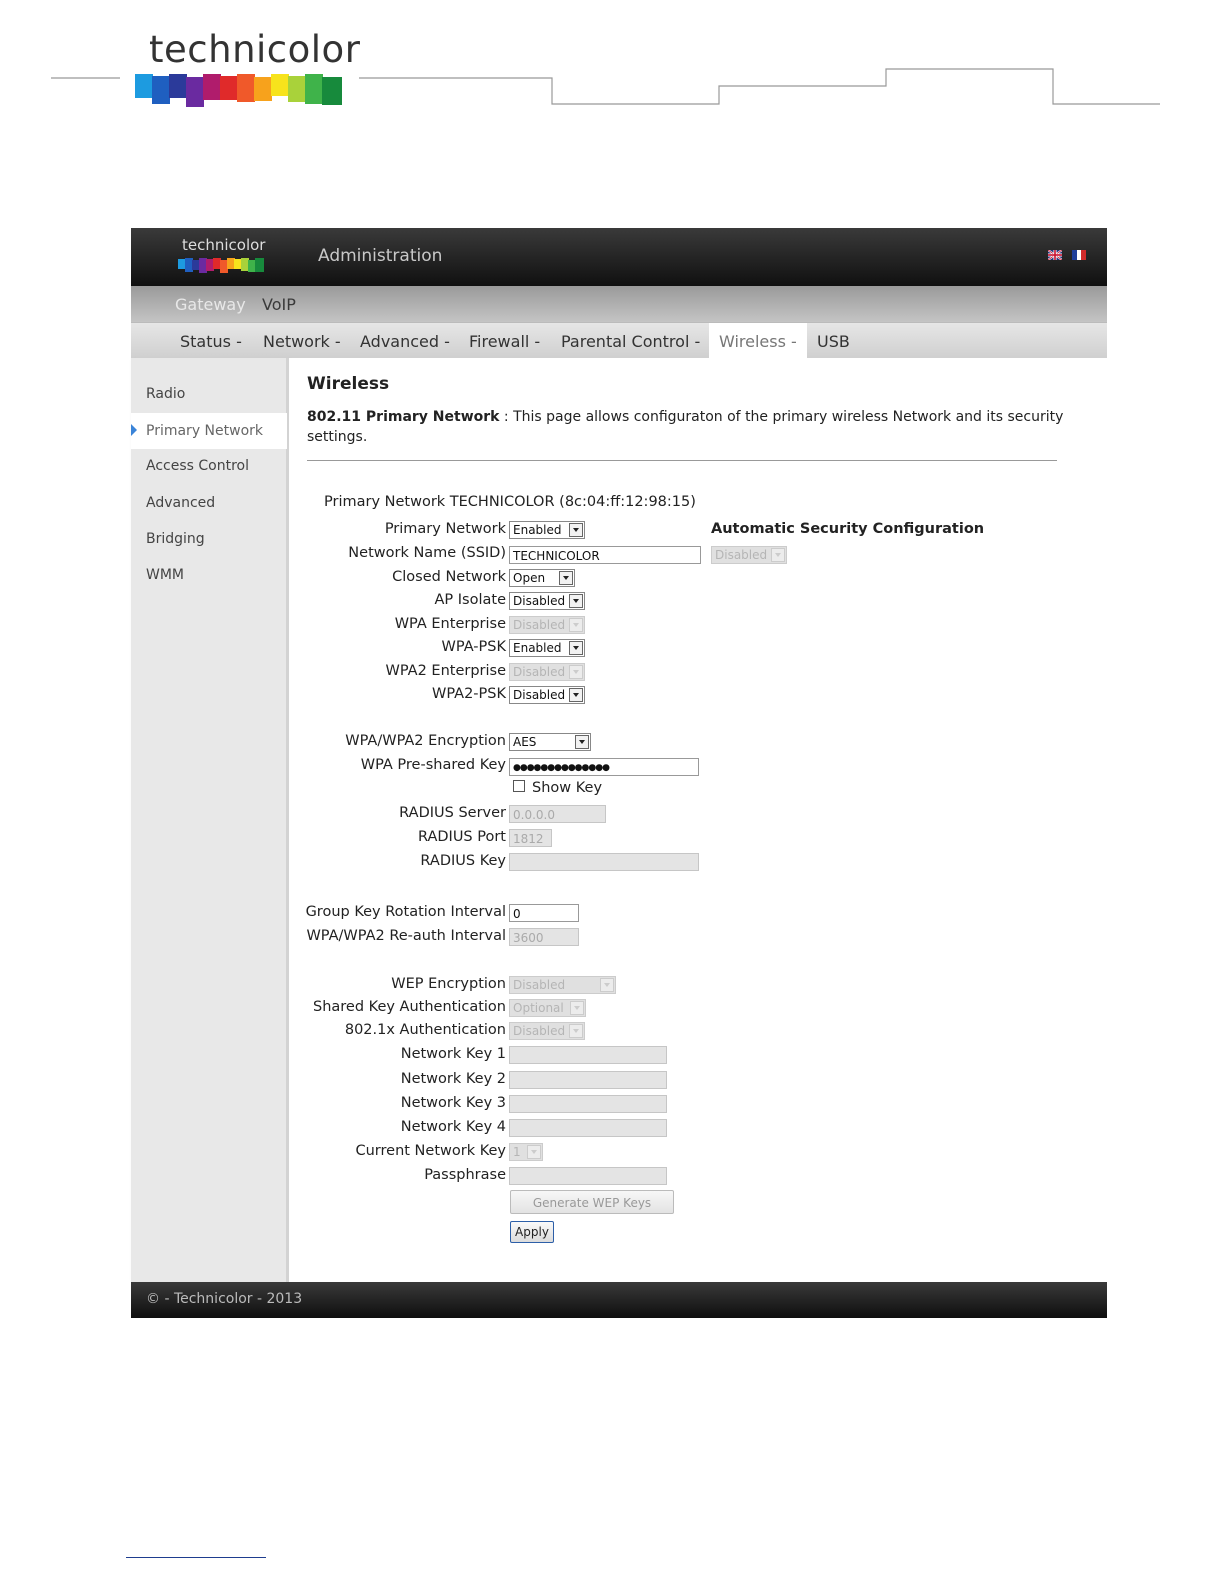  Describe the element at coordinates (538, 1008) in the screenshot. I see `shared-key-auth-value: Optional` at that location.